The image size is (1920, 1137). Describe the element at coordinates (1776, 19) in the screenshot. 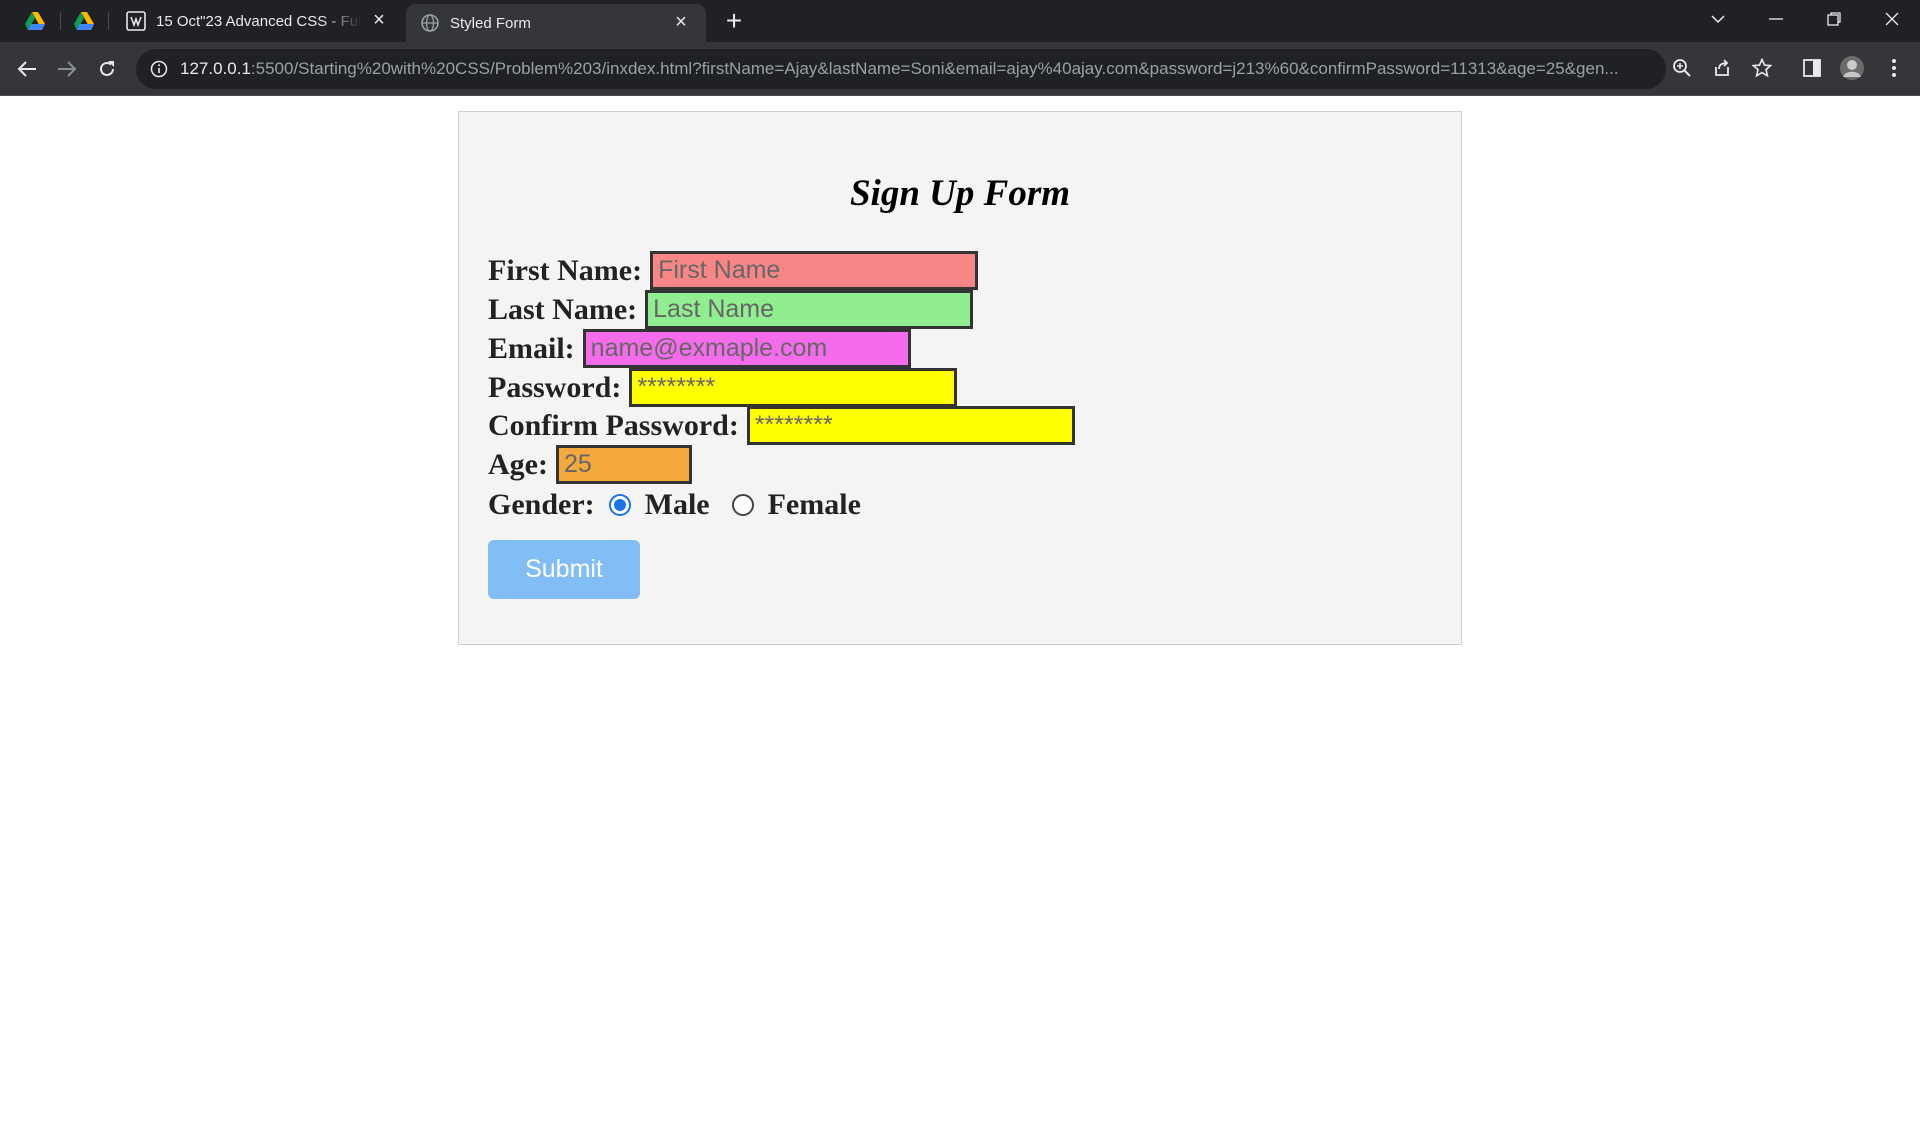

I see `minimize-icon` at that location.